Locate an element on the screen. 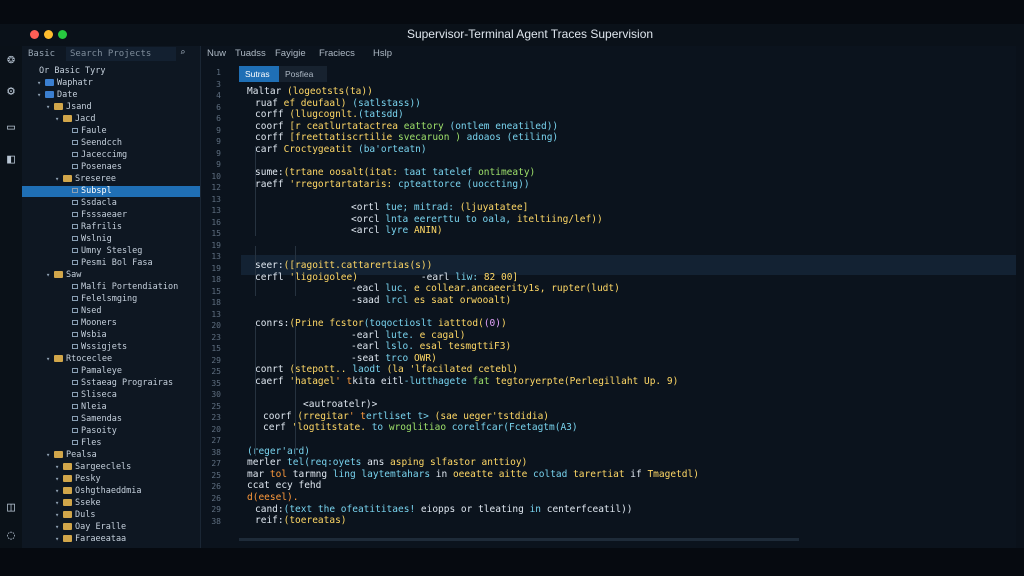  code-line: -earl lslo. esal tesmgttiF3) is located at coordinates (431, 347).